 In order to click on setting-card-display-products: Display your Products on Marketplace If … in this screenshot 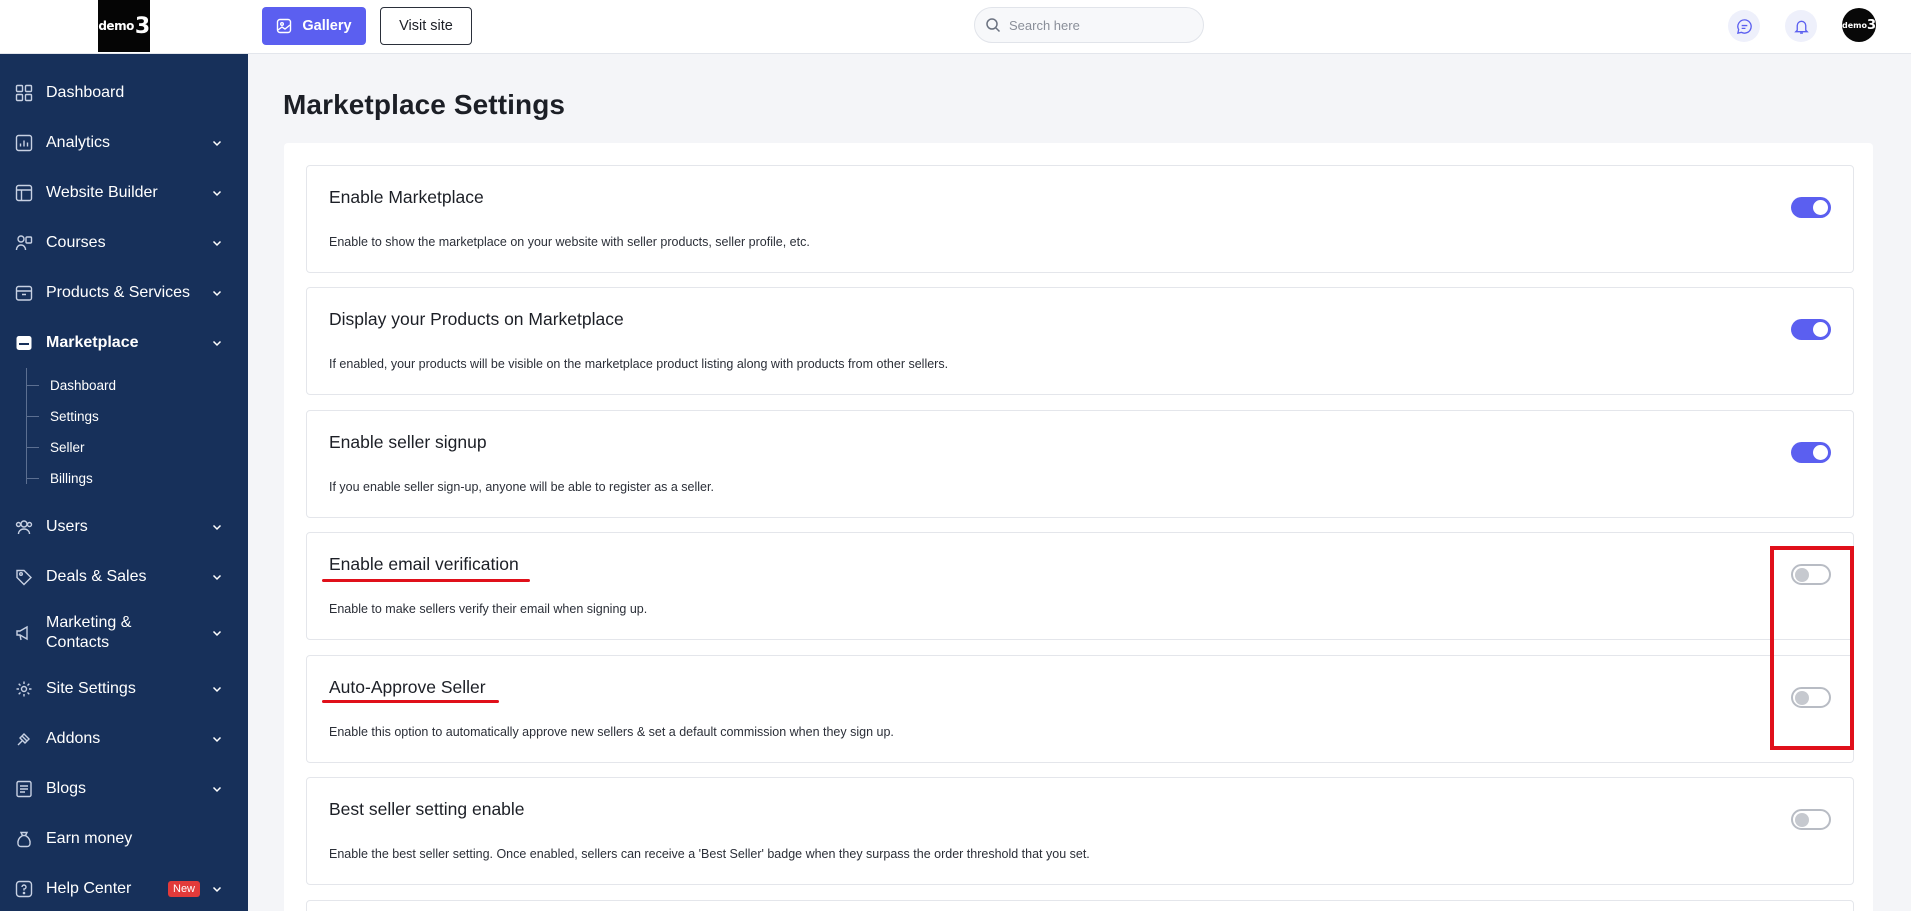, I will do `click(1080, 341)`.